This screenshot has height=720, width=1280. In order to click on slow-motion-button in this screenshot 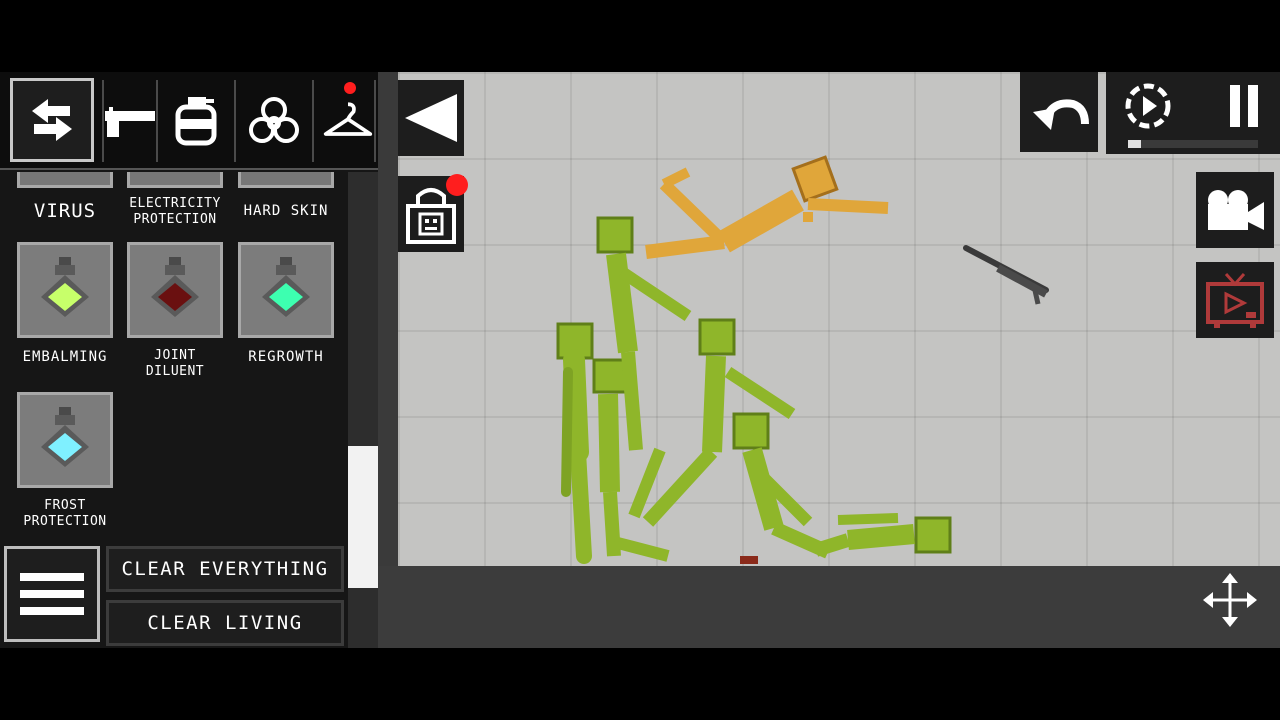, I will do `click(1148, 106)`.